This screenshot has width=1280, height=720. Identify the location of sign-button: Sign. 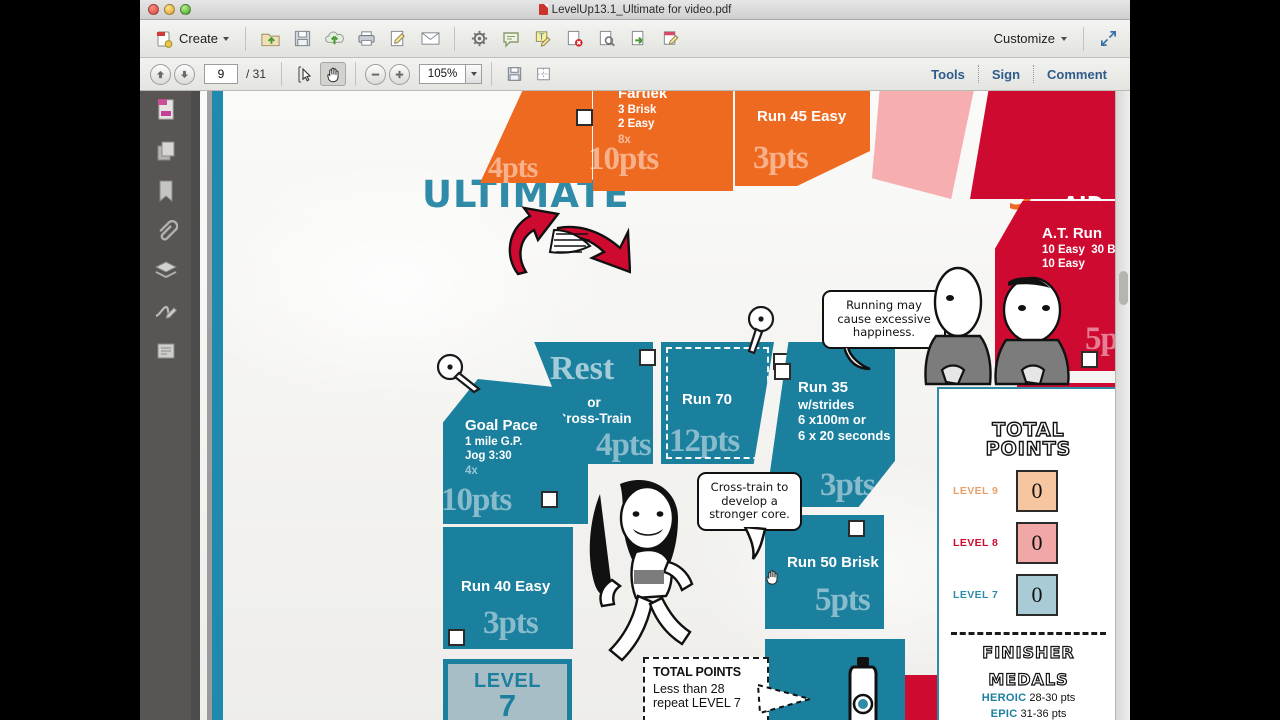
(1006, 74).